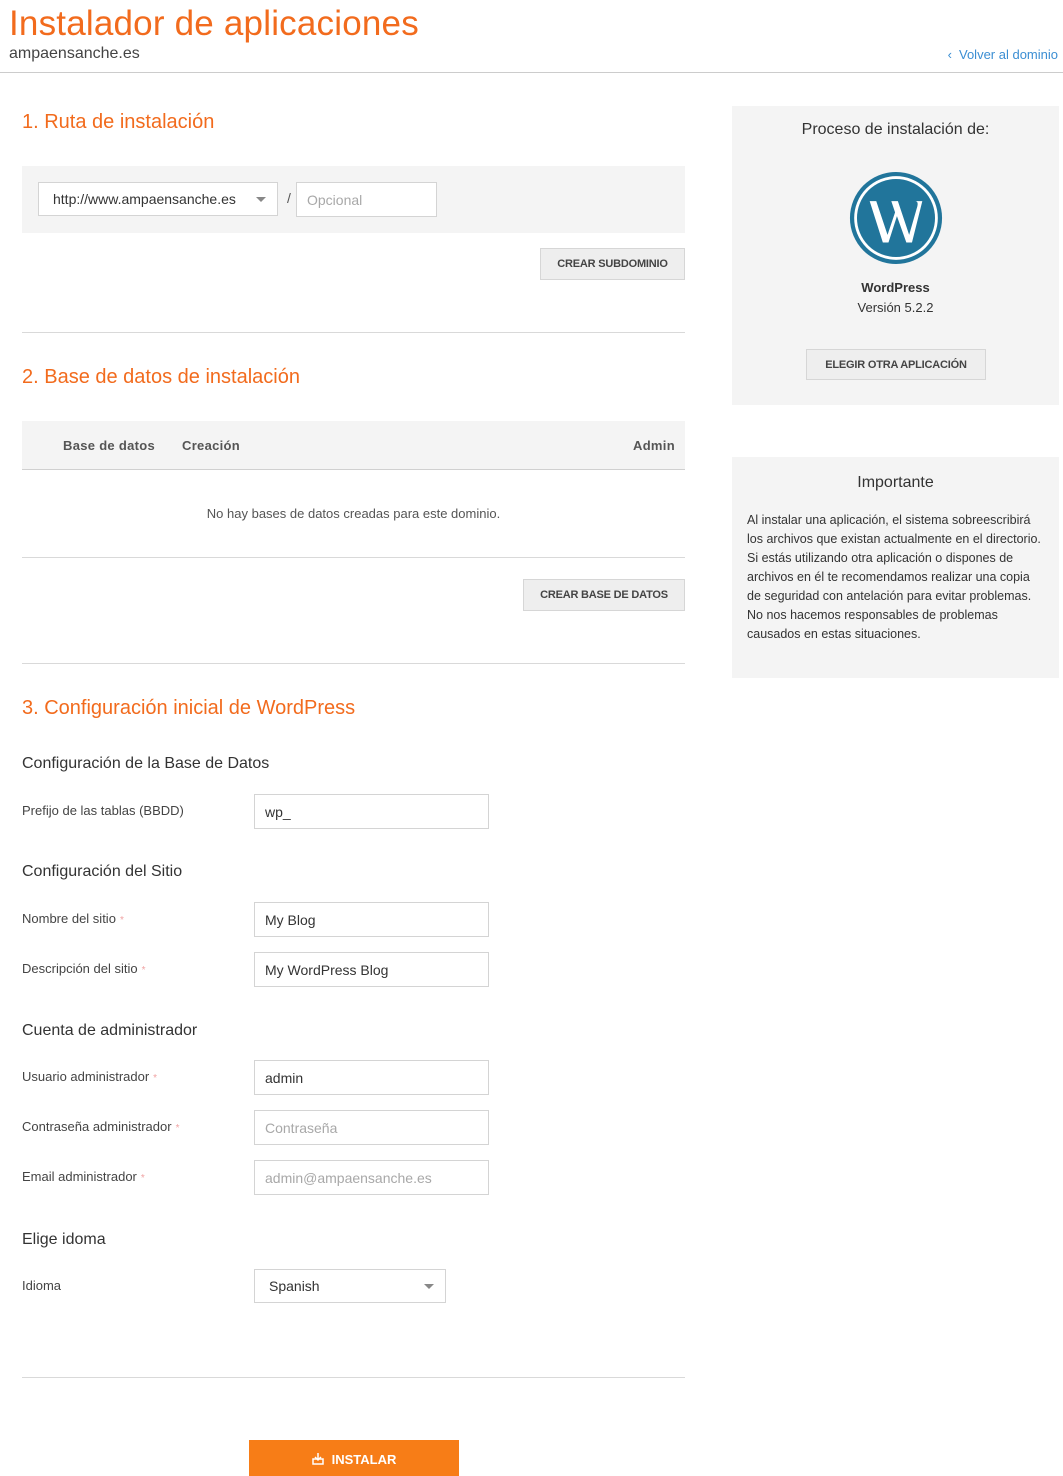 The width and height of the screenshot is (1063, 1476). I want to click on wordpress-logo, so click(896, 218).